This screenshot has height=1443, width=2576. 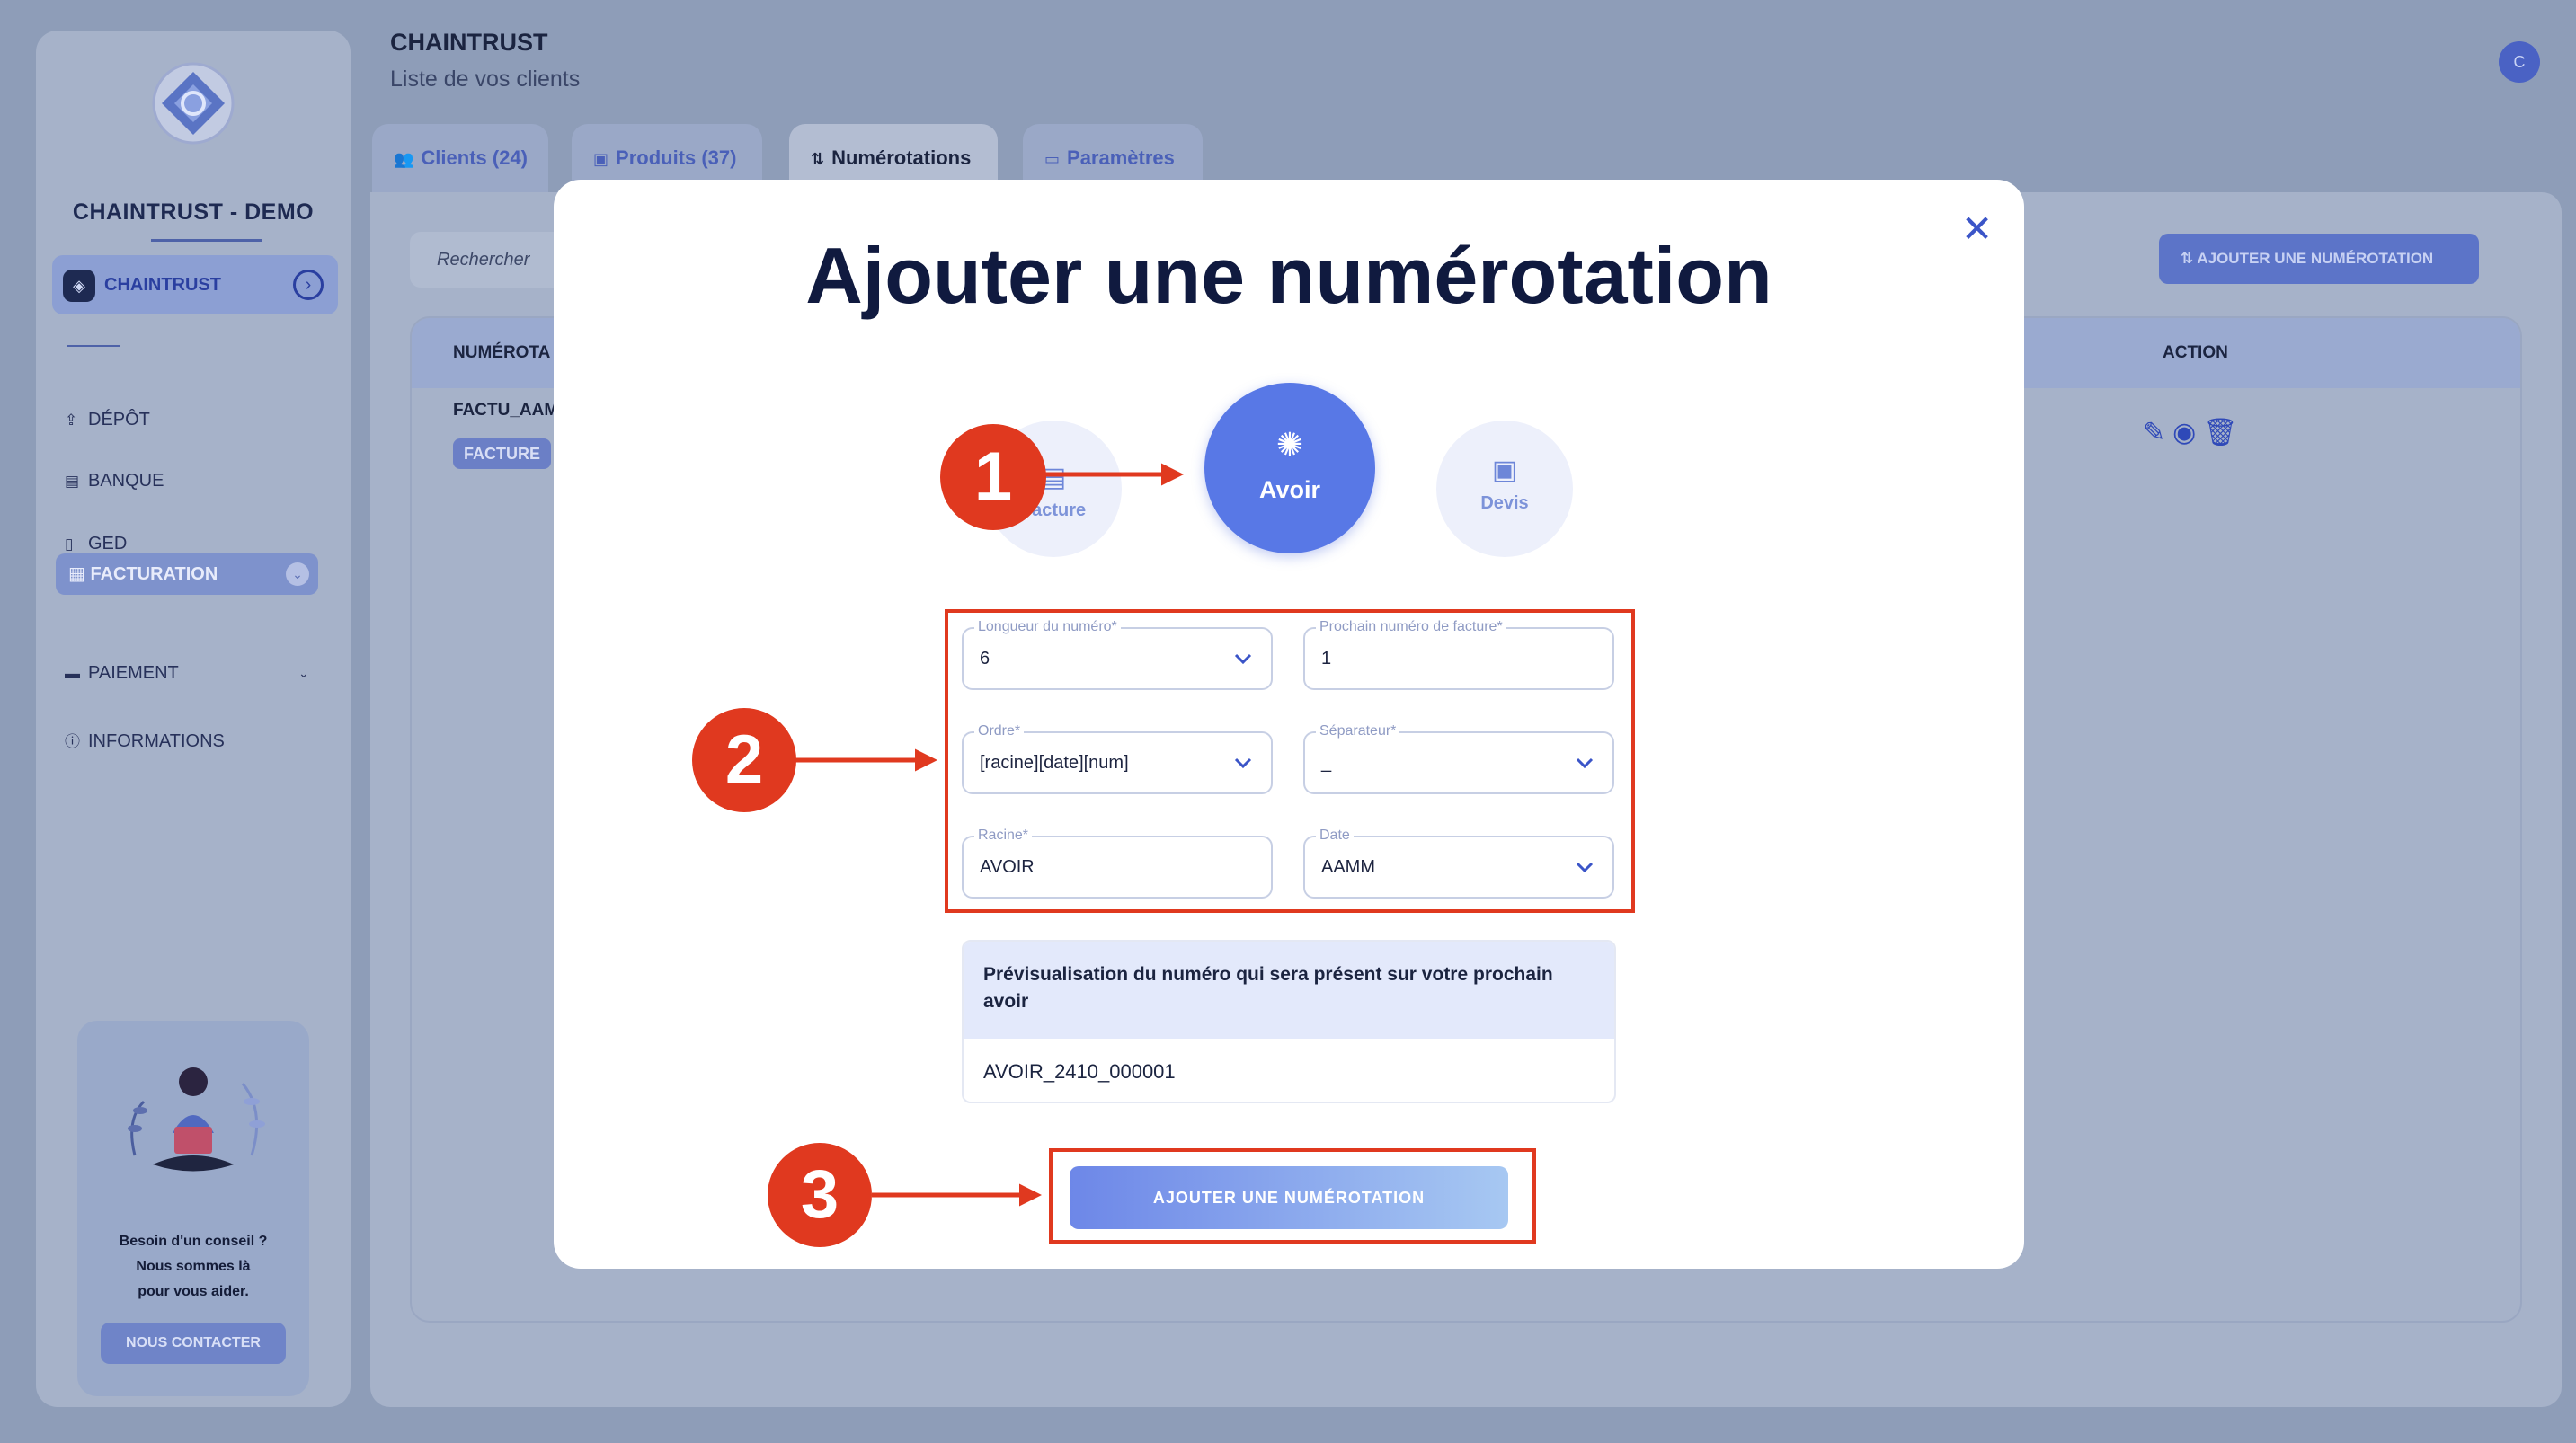 I want to click on step-1-marker: 1, so click(x=993, y=477).